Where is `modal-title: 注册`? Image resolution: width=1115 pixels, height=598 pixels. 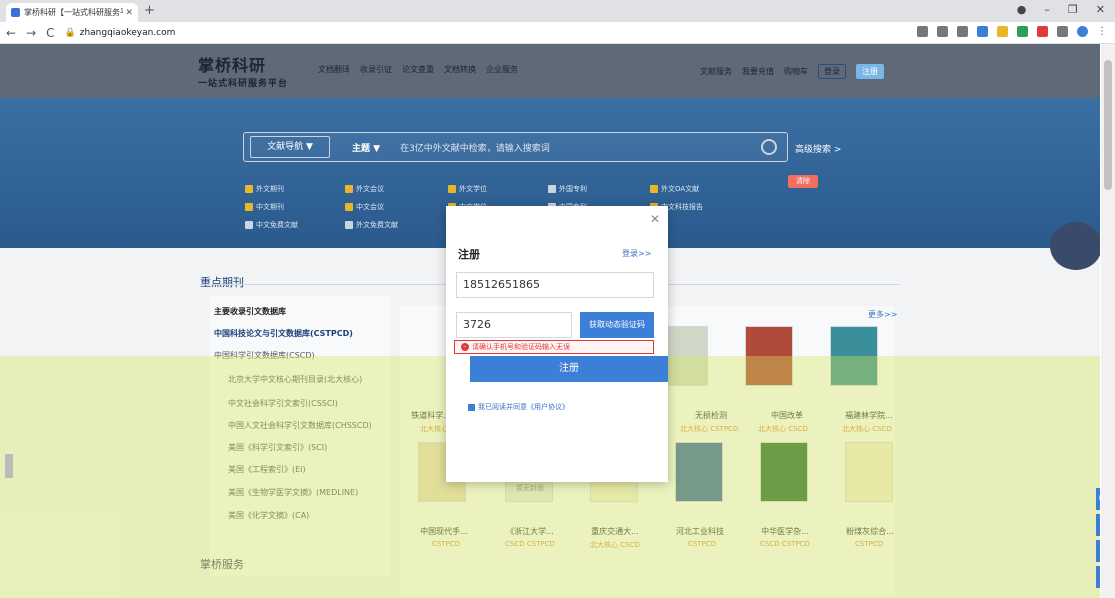 modal-title: 注册 is located at coordinates (469, 254).